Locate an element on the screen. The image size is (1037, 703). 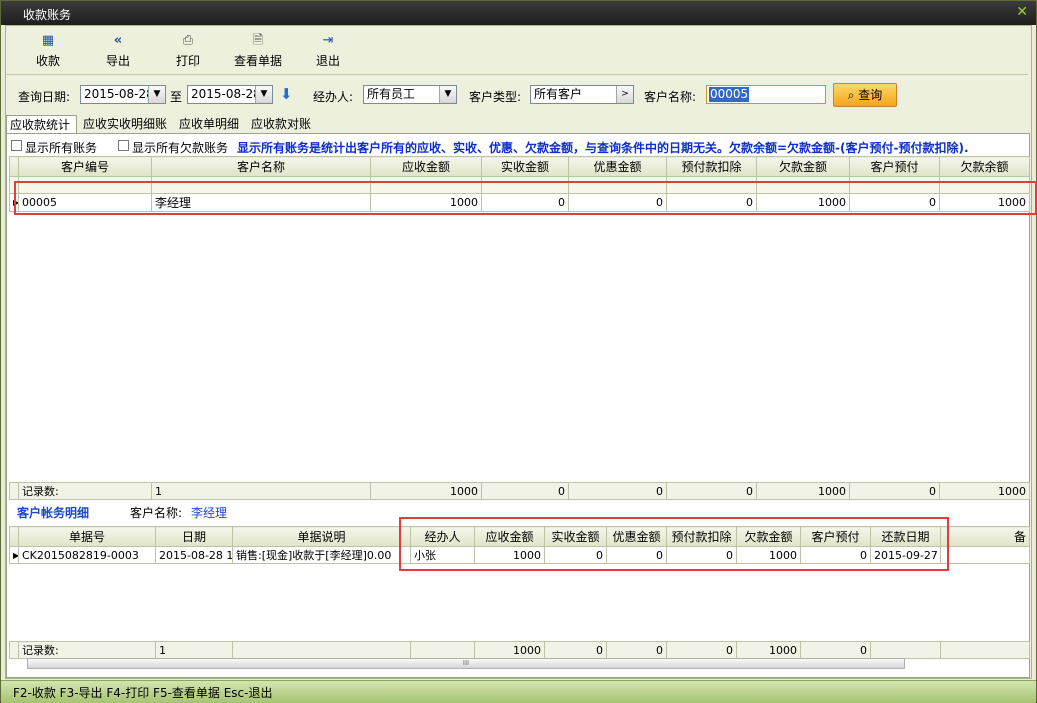
customer-name-value: 00005 is located at coordinates (729, 94).